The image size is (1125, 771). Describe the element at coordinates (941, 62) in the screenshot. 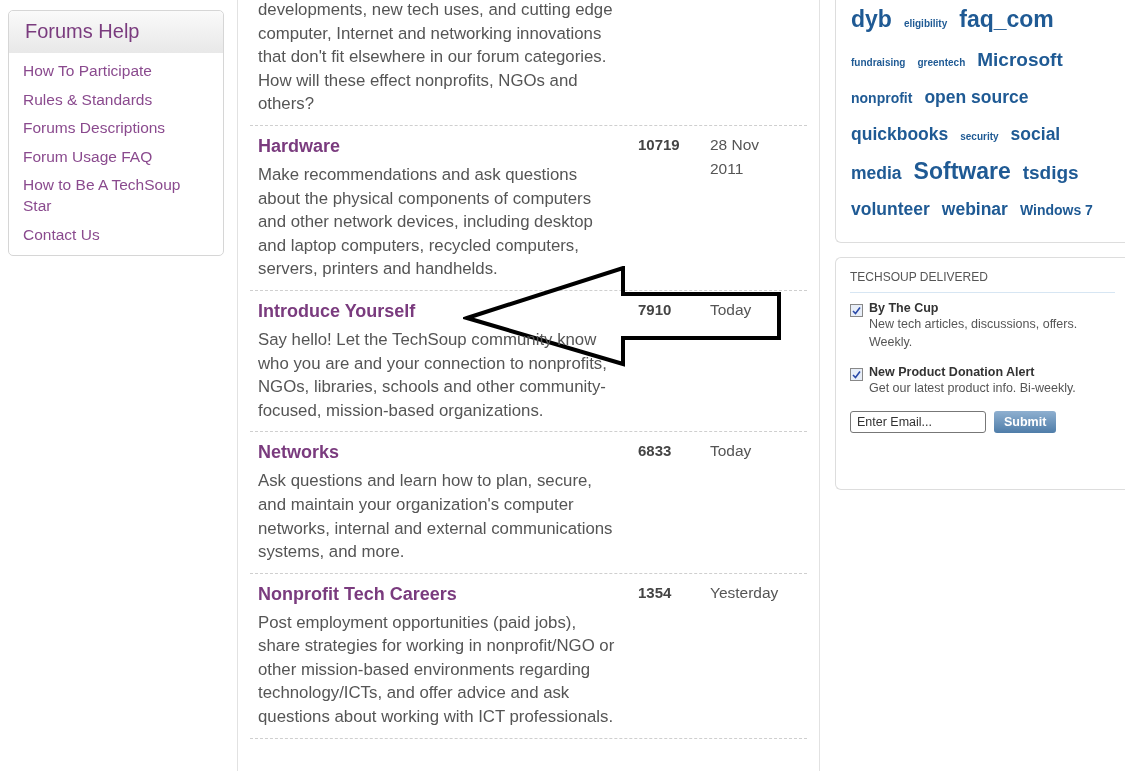

I see `tag-link: greentech` at that location.